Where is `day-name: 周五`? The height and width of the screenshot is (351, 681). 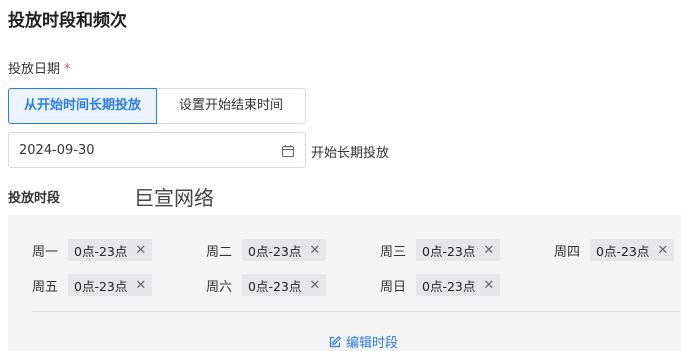 day-name: 周五 is located at coordinates (45, 287).